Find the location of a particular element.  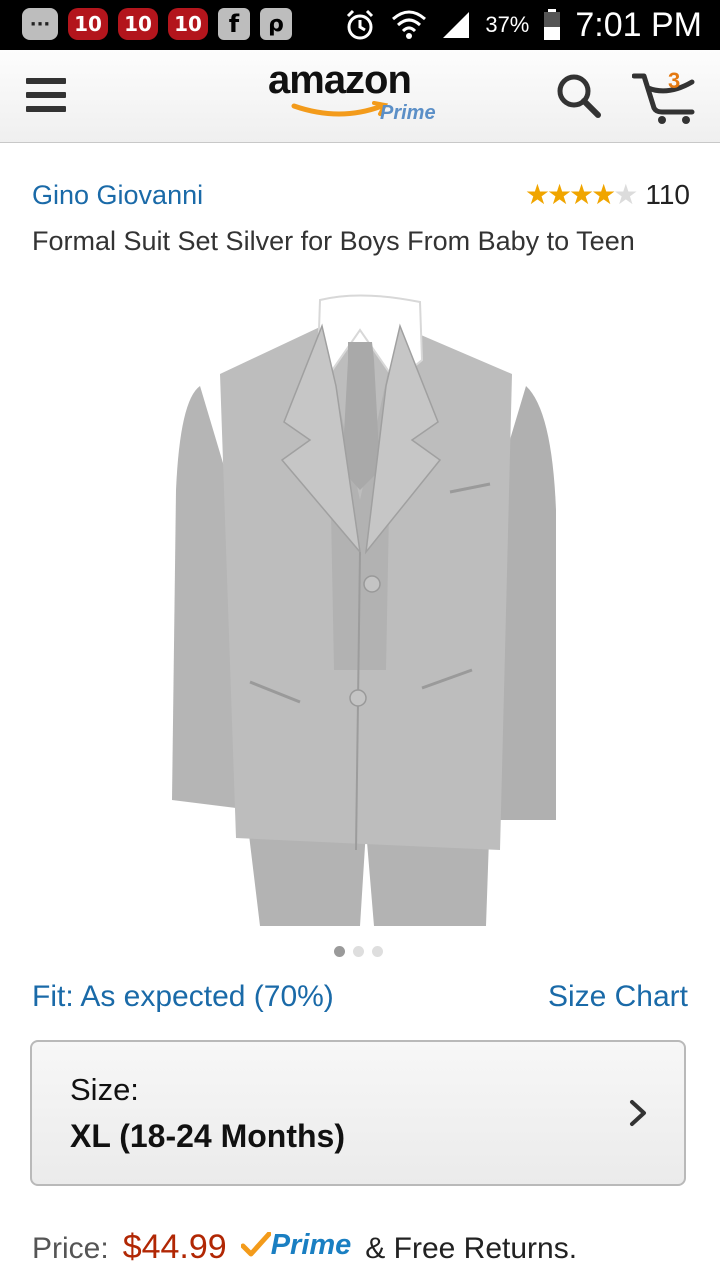

size-value: XL (18-24 Months) is located at coordinates (207, 1136).